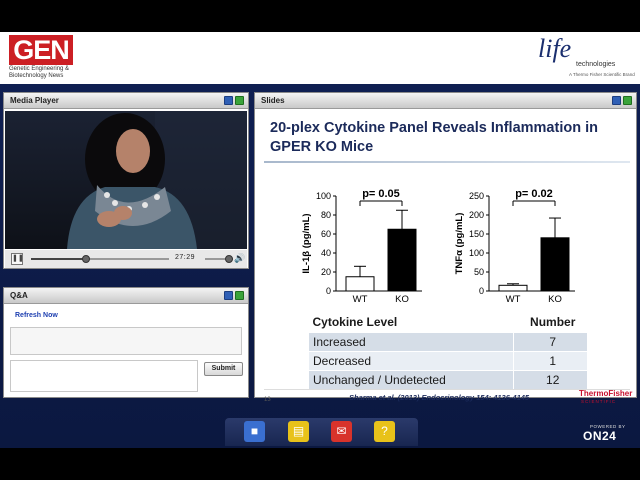 This screenshot has width=640, height=480. I want to click on video-controls: ❚❚ 27:29 🔊, so click(126, 259).